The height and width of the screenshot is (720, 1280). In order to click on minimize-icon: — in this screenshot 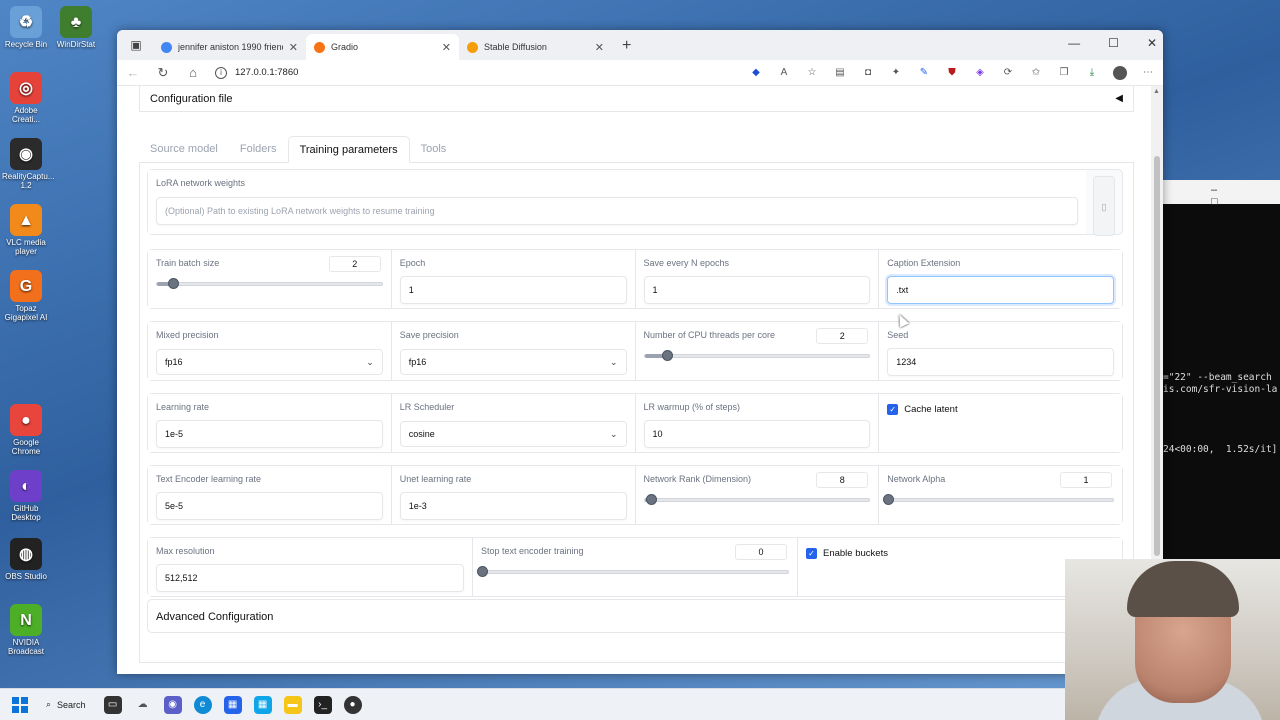, I will do `click(1074, 43)`.